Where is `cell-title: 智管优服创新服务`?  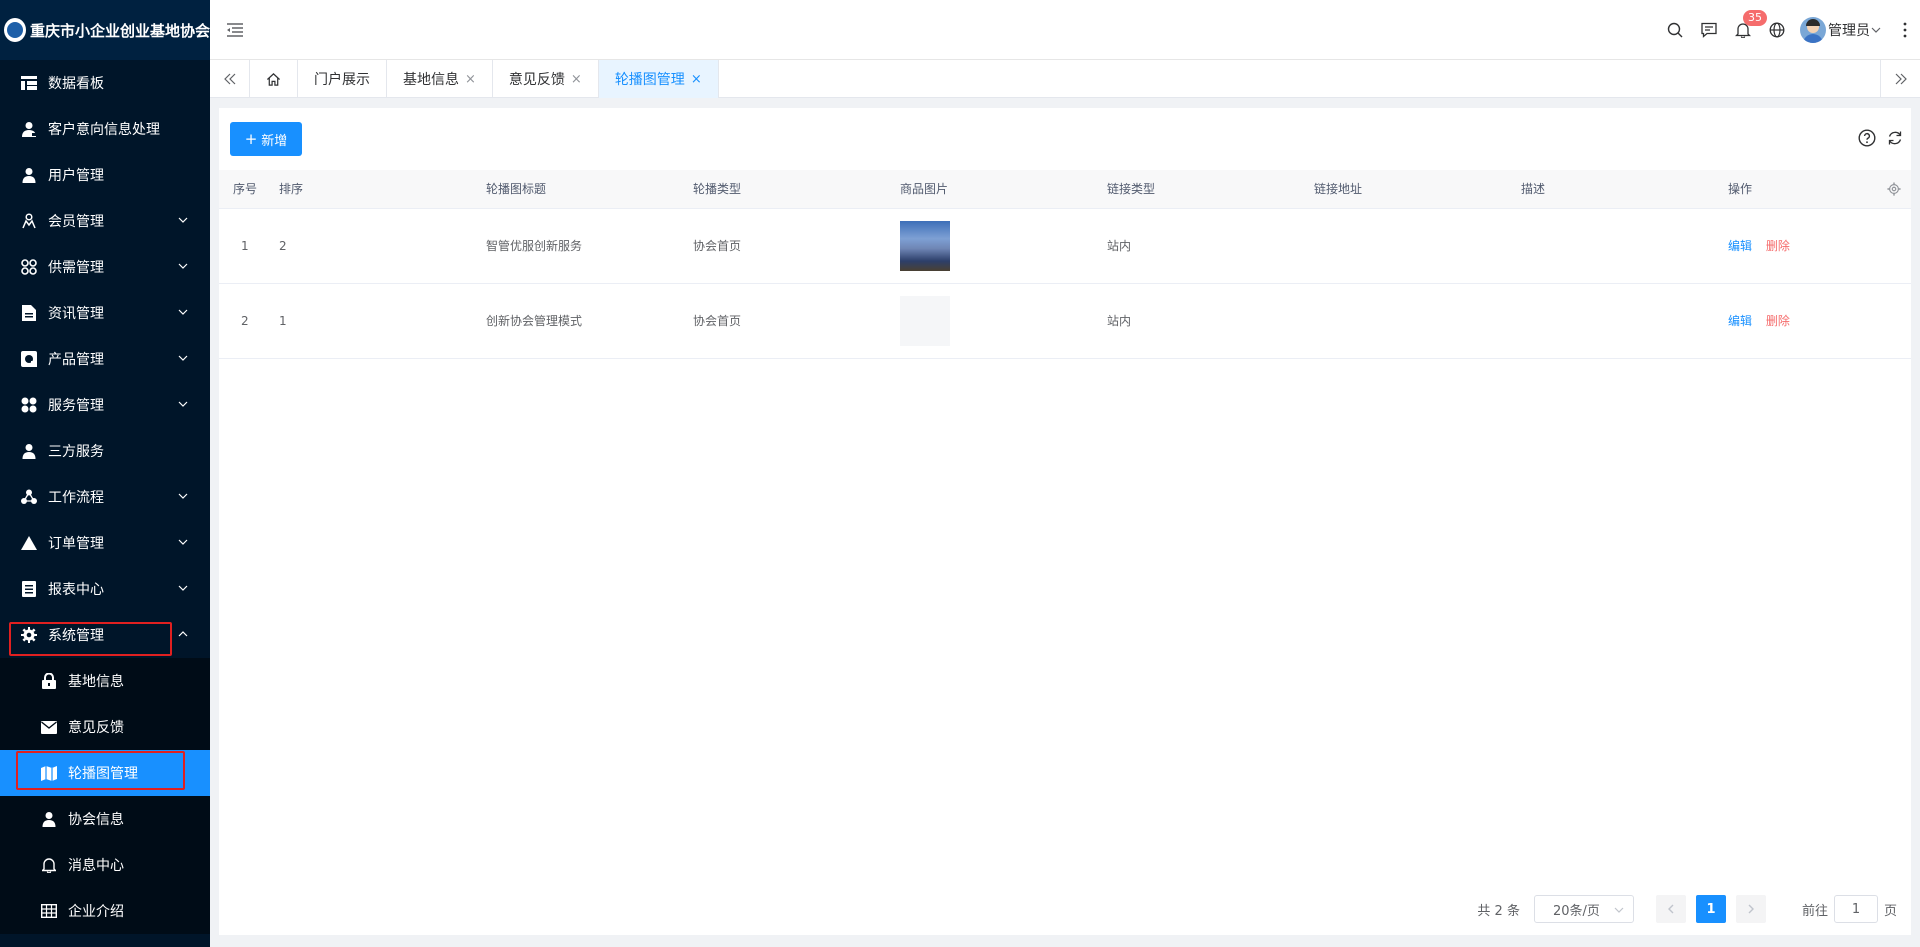
cell-title: 智管优服创新服务 is located at coordinates (575, 246).